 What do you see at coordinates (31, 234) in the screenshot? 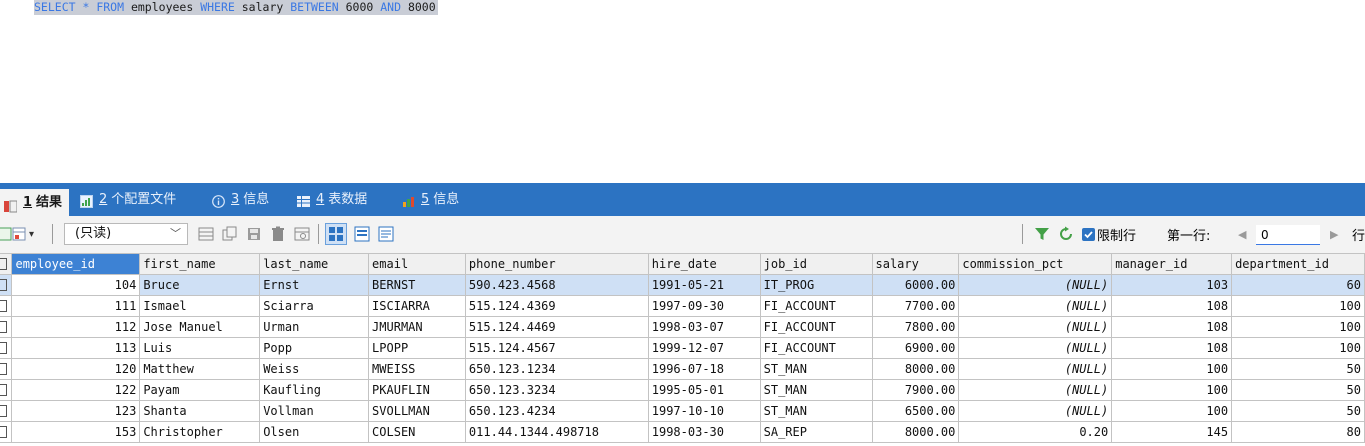
I see `chevron-down-icon: ▾` at bounding box center [31, 234].